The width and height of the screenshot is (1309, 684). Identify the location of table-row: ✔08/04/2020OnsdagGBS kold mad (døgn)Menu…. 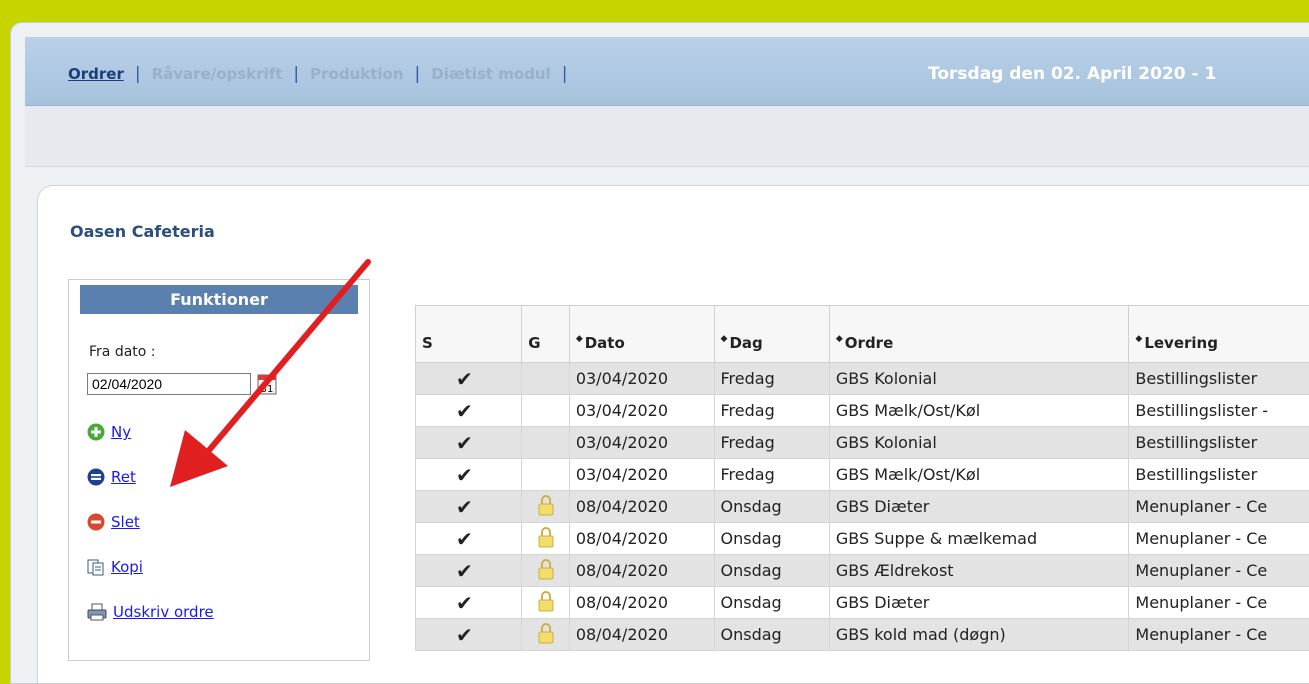
(862, 635).